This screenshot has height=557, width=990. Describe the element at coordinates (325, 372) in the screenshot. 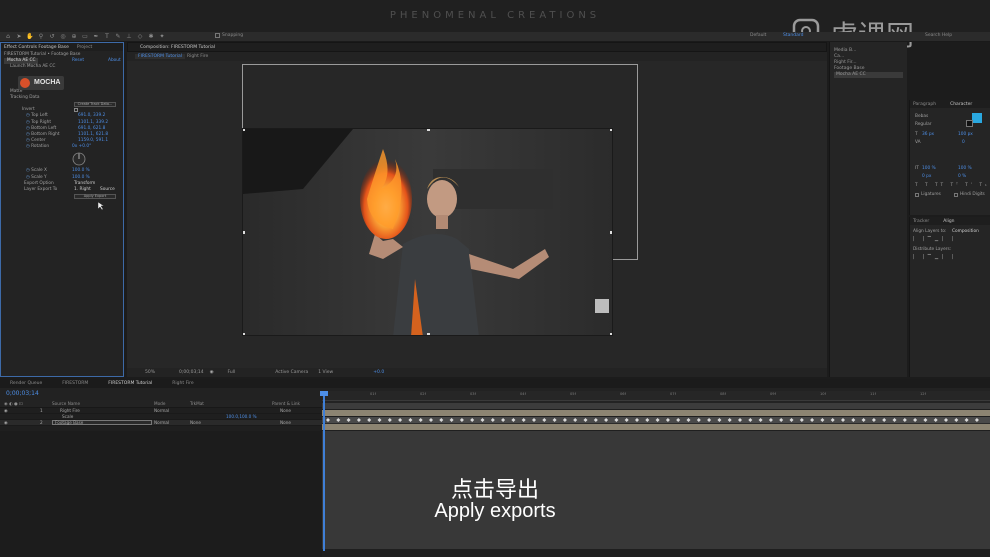

I see `views-dropdown: 1 View` at that location.